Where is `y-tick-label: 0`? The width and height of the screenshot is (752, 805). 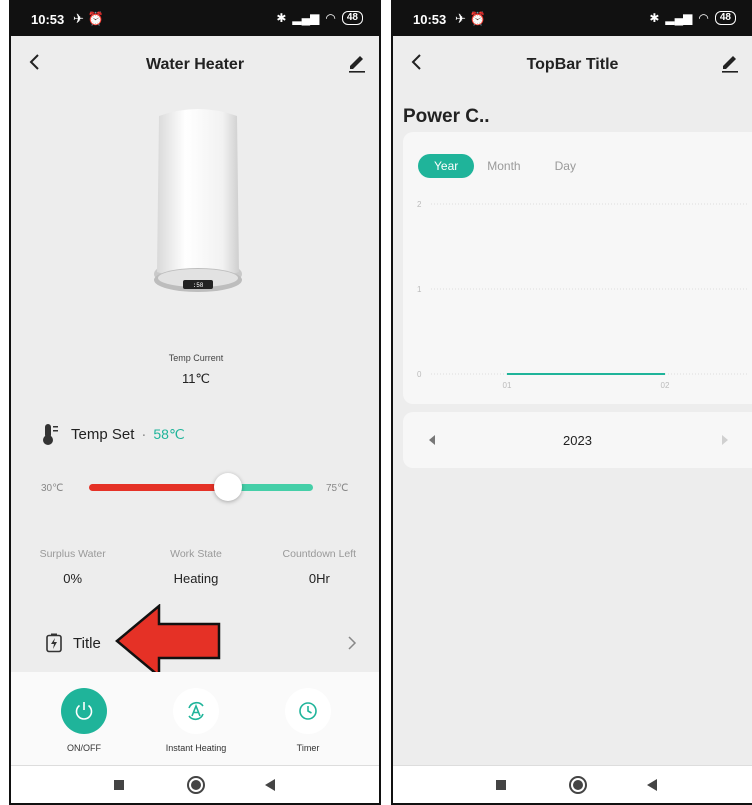
y-tick-label: 0 is located at coordinates (419, 374).